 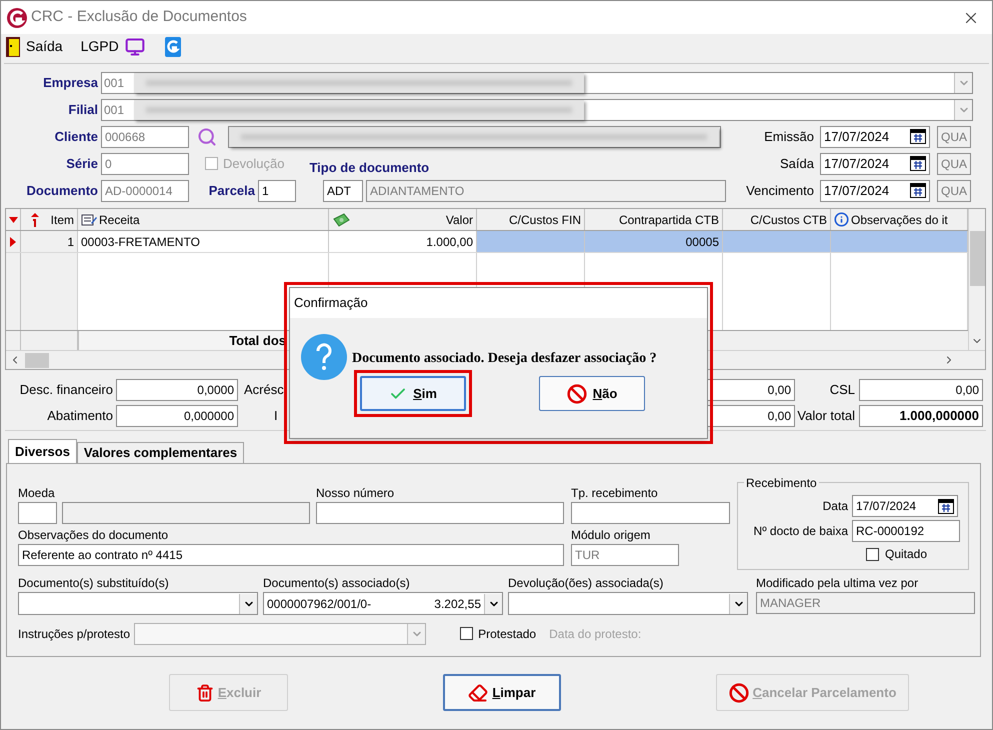 What do you see at coordinates (94, 535) in the screenshot?
I see `field-label: Observações do documento` at bounding box center [94, 535].